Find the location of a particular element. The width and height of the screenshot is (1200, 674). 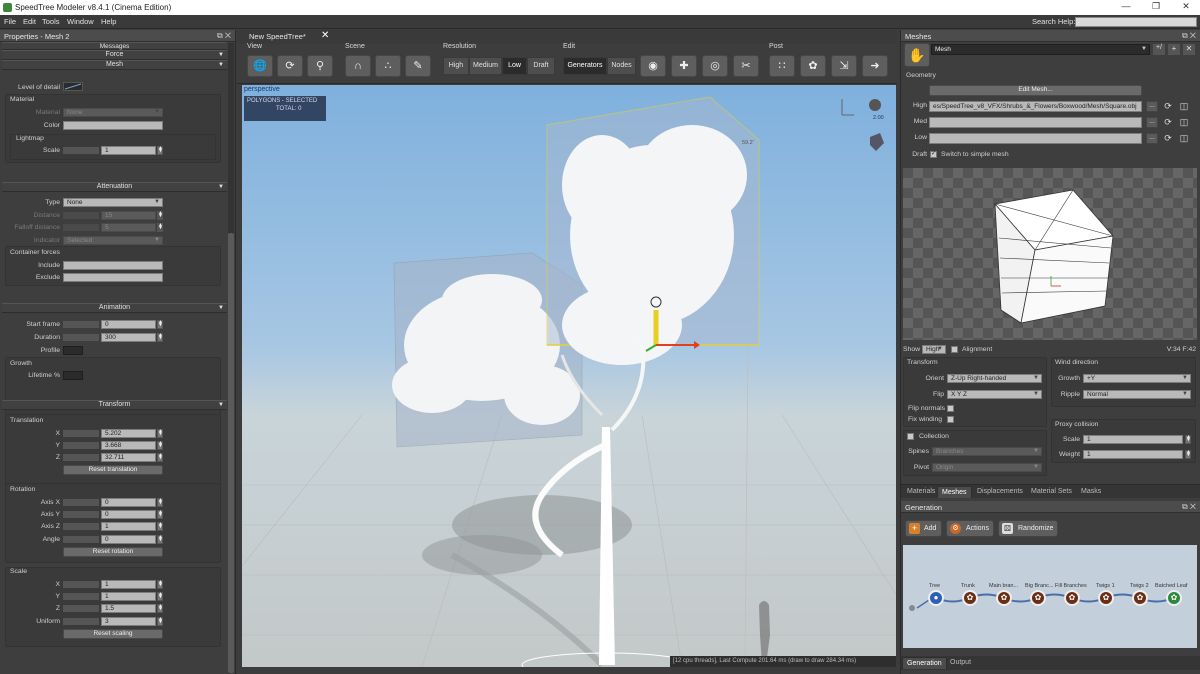

sx-input: 1 is located at coordinates (128, 584).